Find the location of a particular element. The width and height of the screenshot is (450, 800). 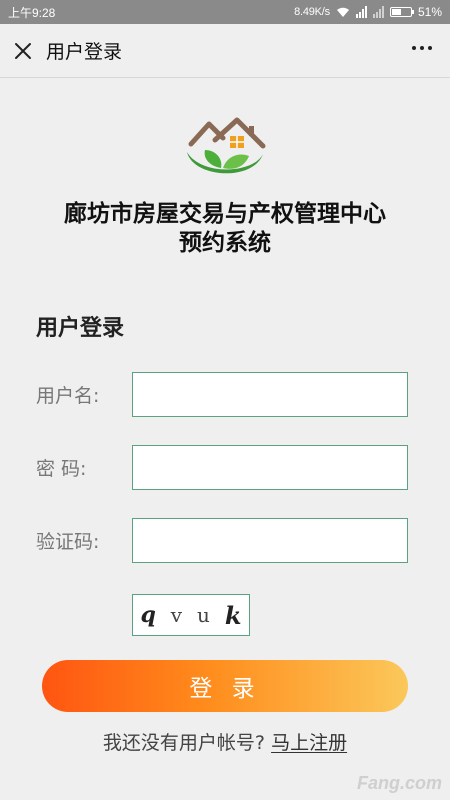

username-label: 用户名: is located at coordinates (68, 396).